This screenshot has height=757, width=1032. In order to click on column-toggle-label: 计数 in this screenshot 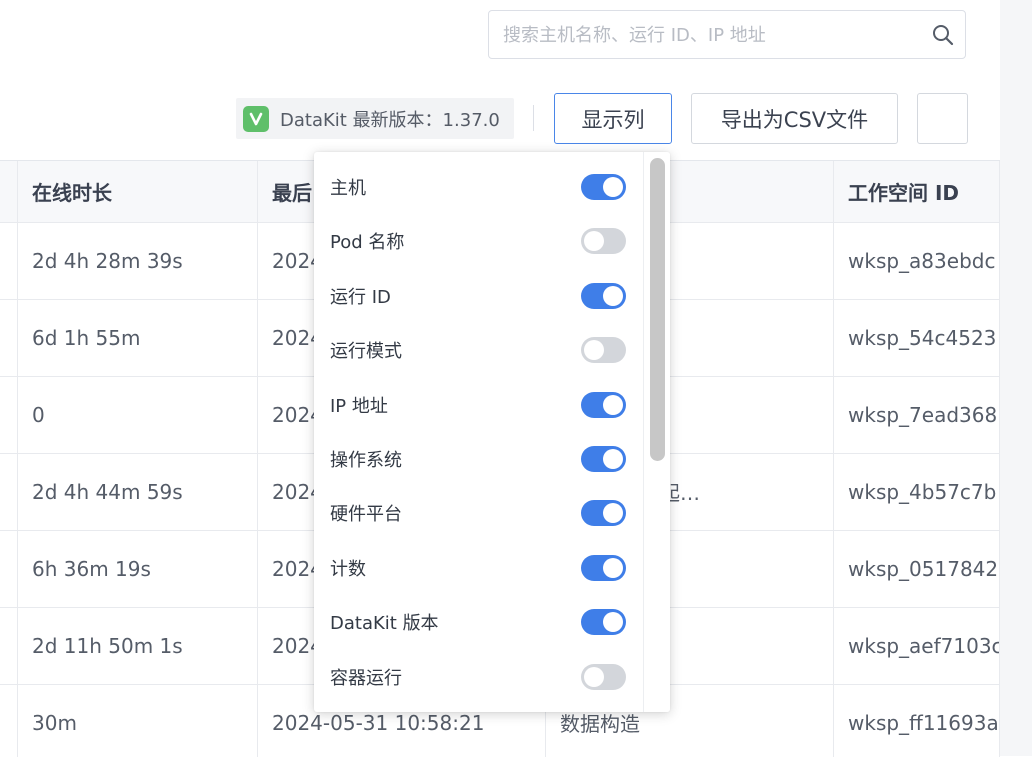, I will do `click(348, 569)`.